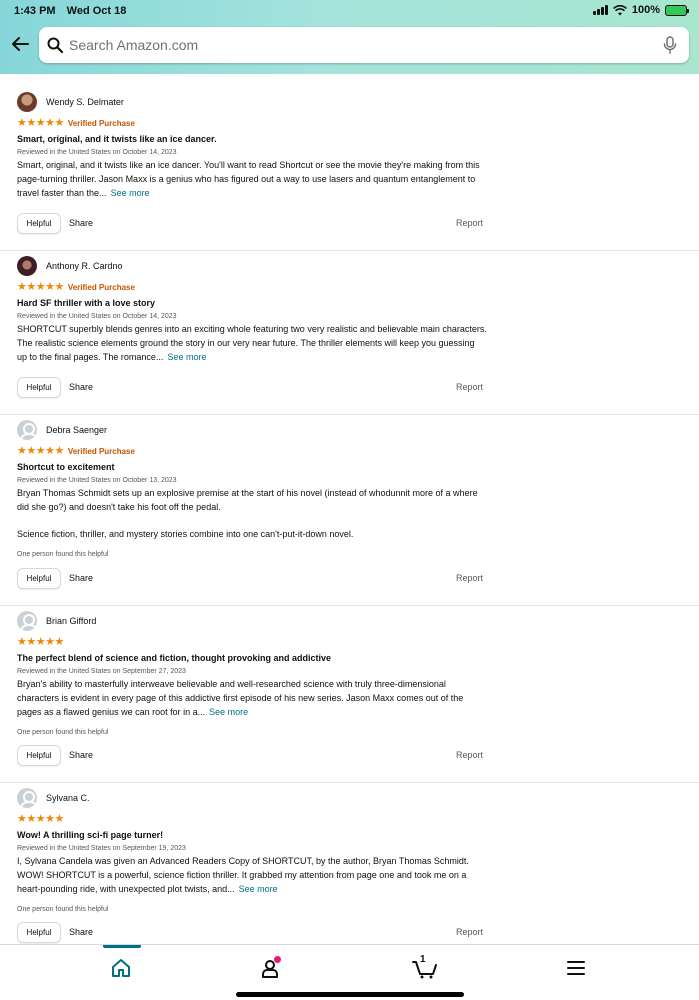 The width and height of the screenshot is (699, 1000). Describe the element at coordinates (423, 959) in the screenshot. I see `cart-count: 1` at that location.